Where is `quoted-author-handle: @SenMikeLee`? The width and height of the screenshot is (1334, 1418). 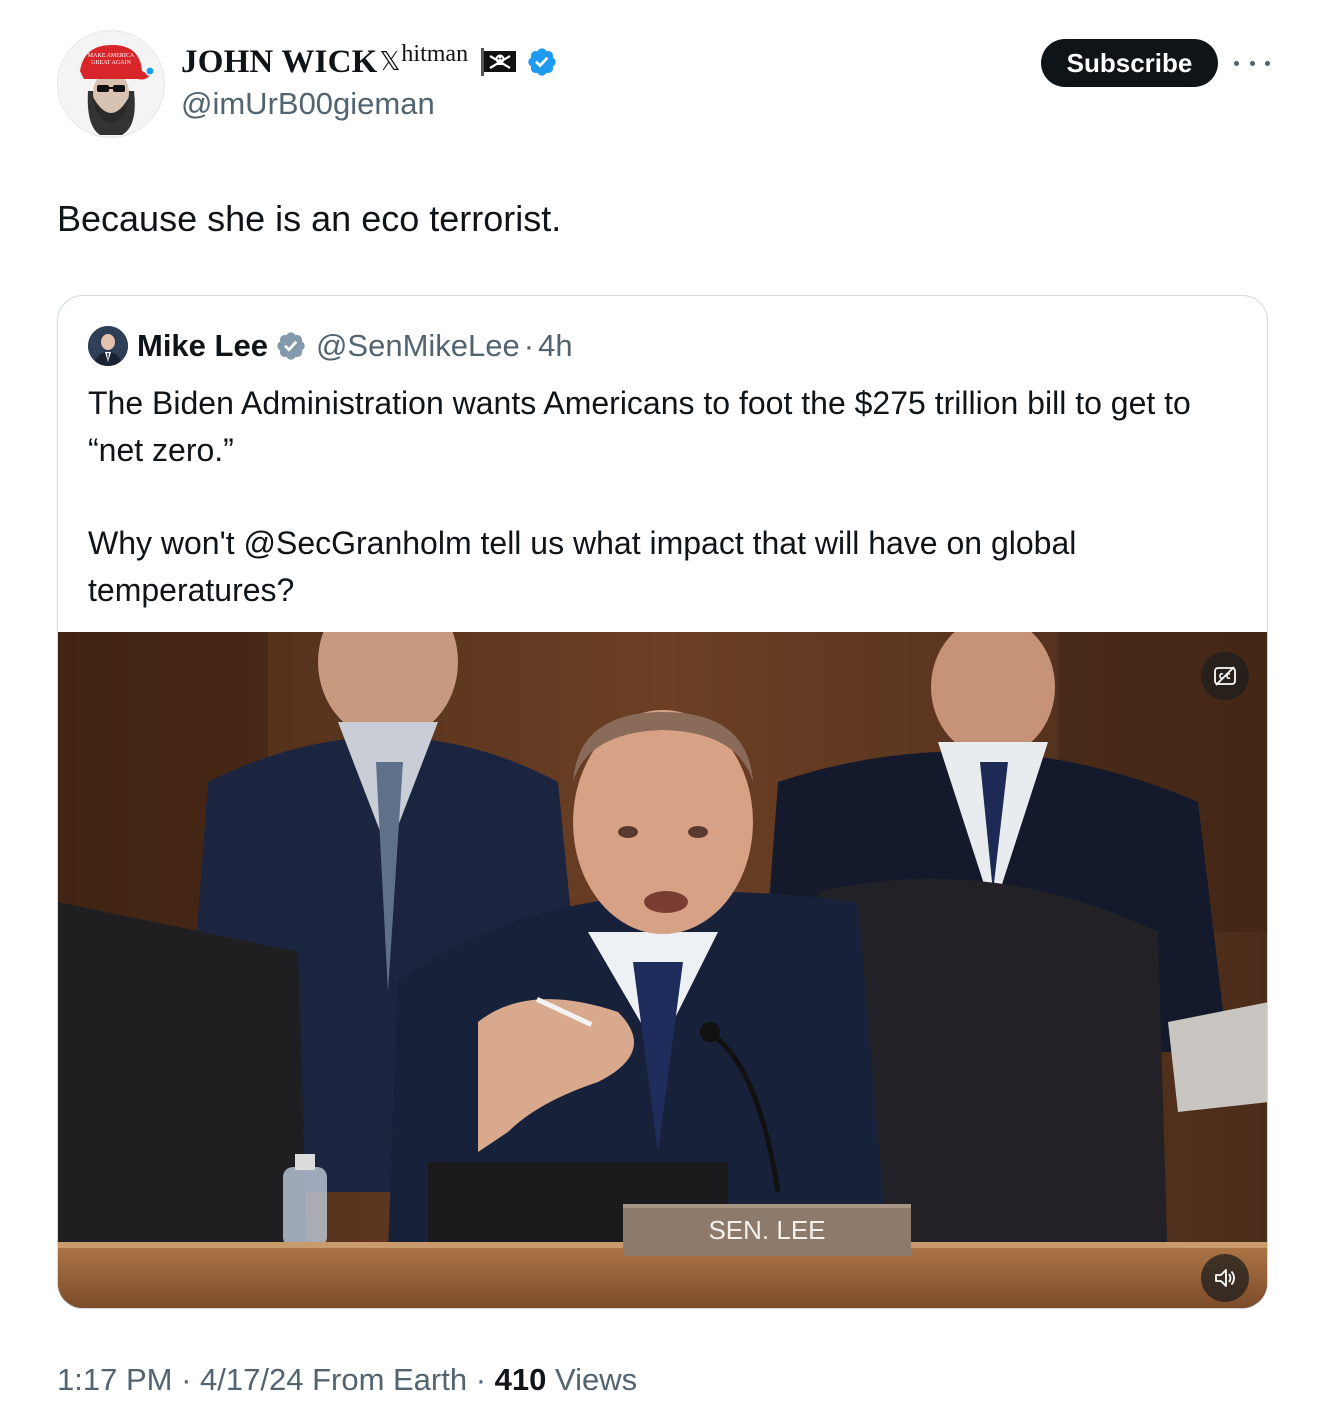 quoted-author-handle: @SenMikeLee is located at coordinates (418, 346).